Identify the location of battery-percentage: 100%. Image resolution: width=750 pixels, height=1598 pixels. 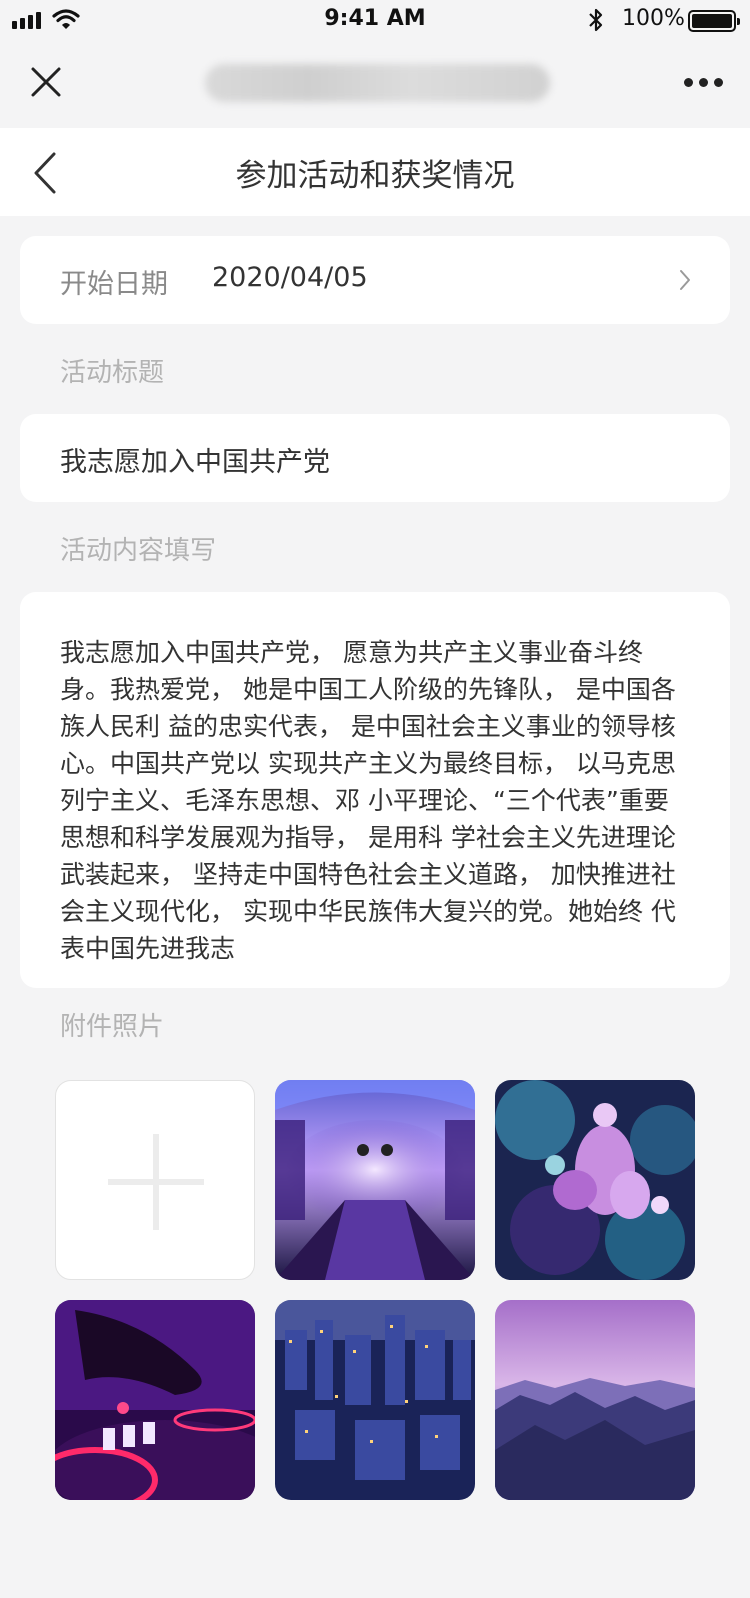
(653, 18).